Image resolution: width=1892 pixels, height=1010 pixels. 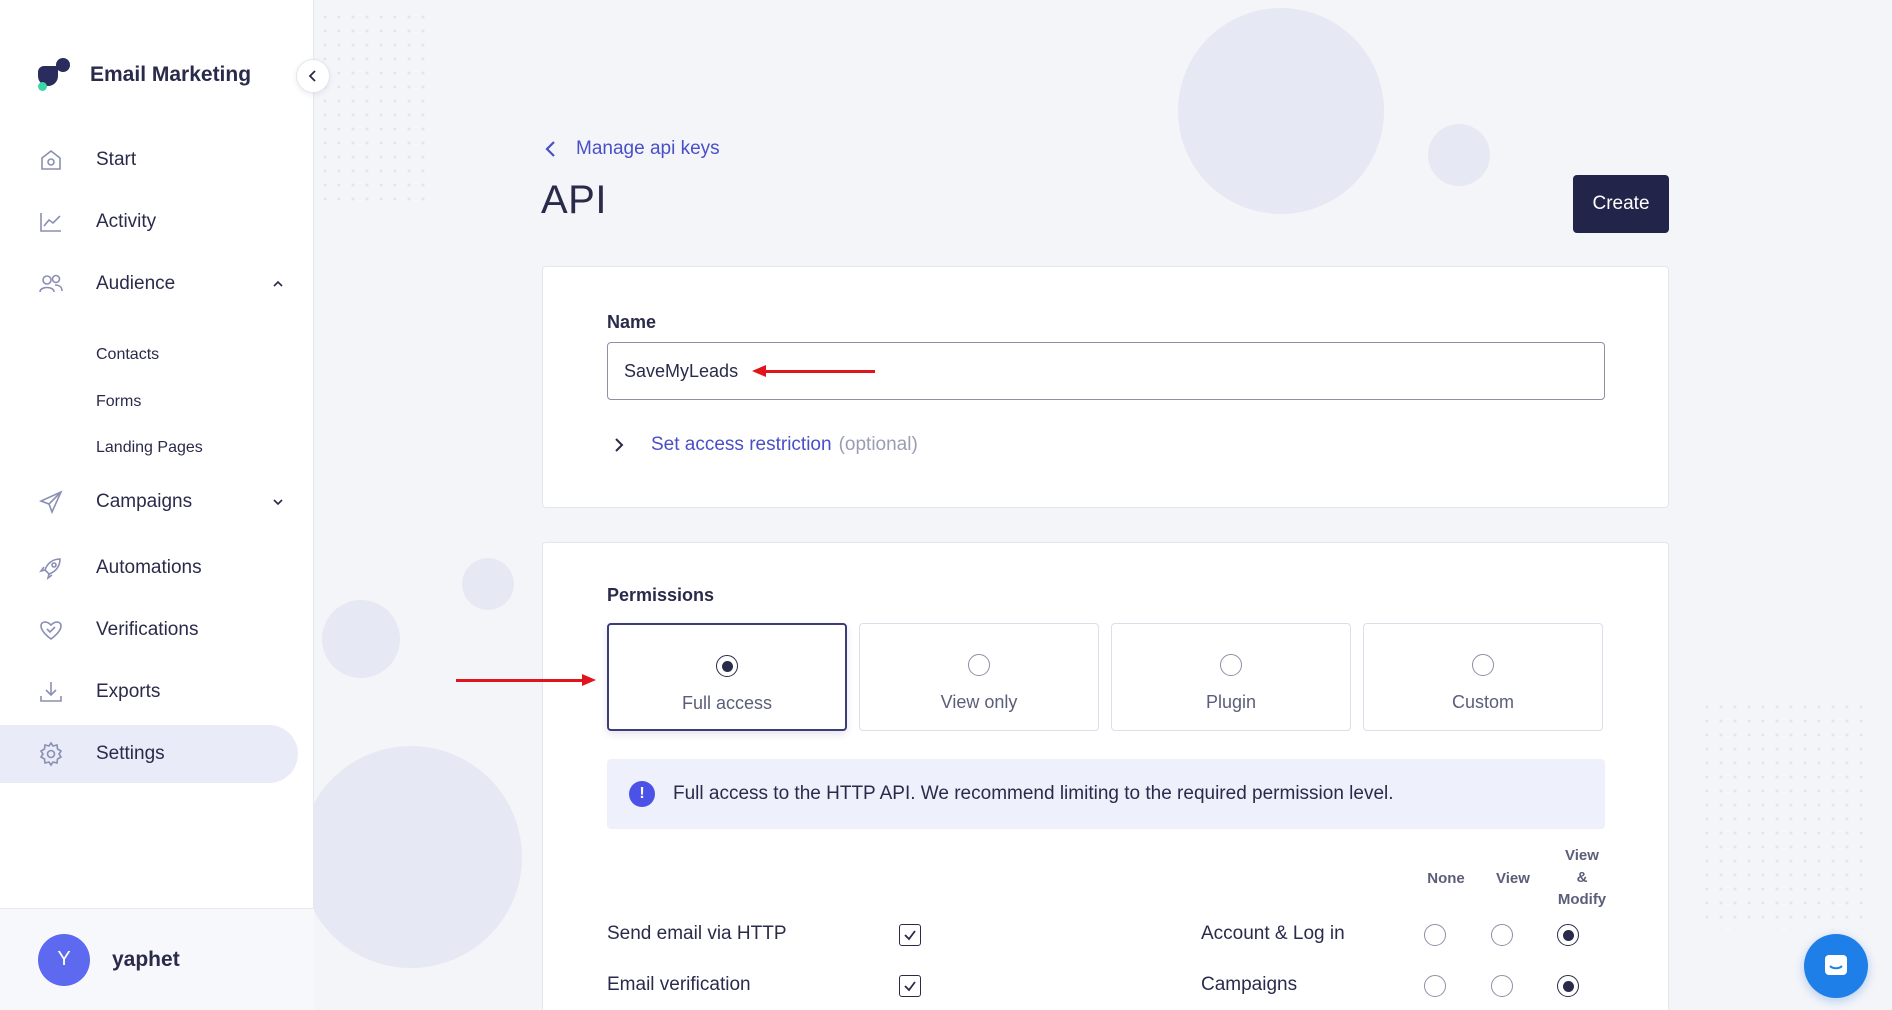 What do you see at coordinates (118, 402) in the screenshot?
I see `sidebar-subitem-forms: Forms` at bounding box center [118, 402].